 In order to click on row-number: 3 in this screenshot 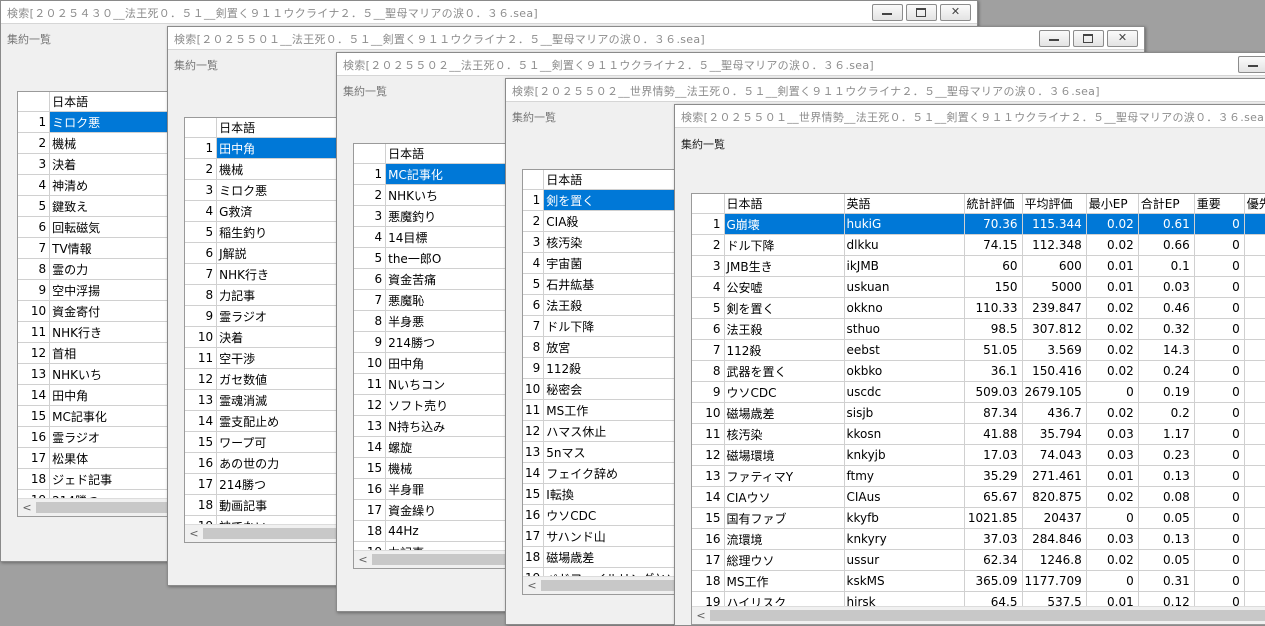, I will do `click(201, 190)`.